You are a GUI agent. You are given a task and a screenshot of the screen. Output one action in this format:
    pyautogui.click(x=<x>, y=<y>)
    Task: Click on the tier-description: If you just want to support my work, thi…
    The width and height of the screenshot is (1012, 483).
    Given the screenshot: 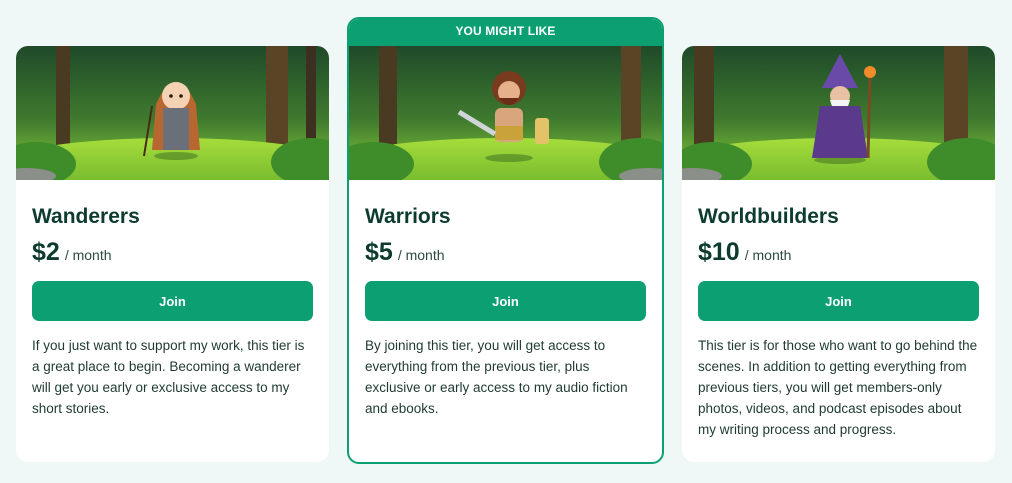 What is the action you would take?
    pyautogui.click(x=168, y=377)
    